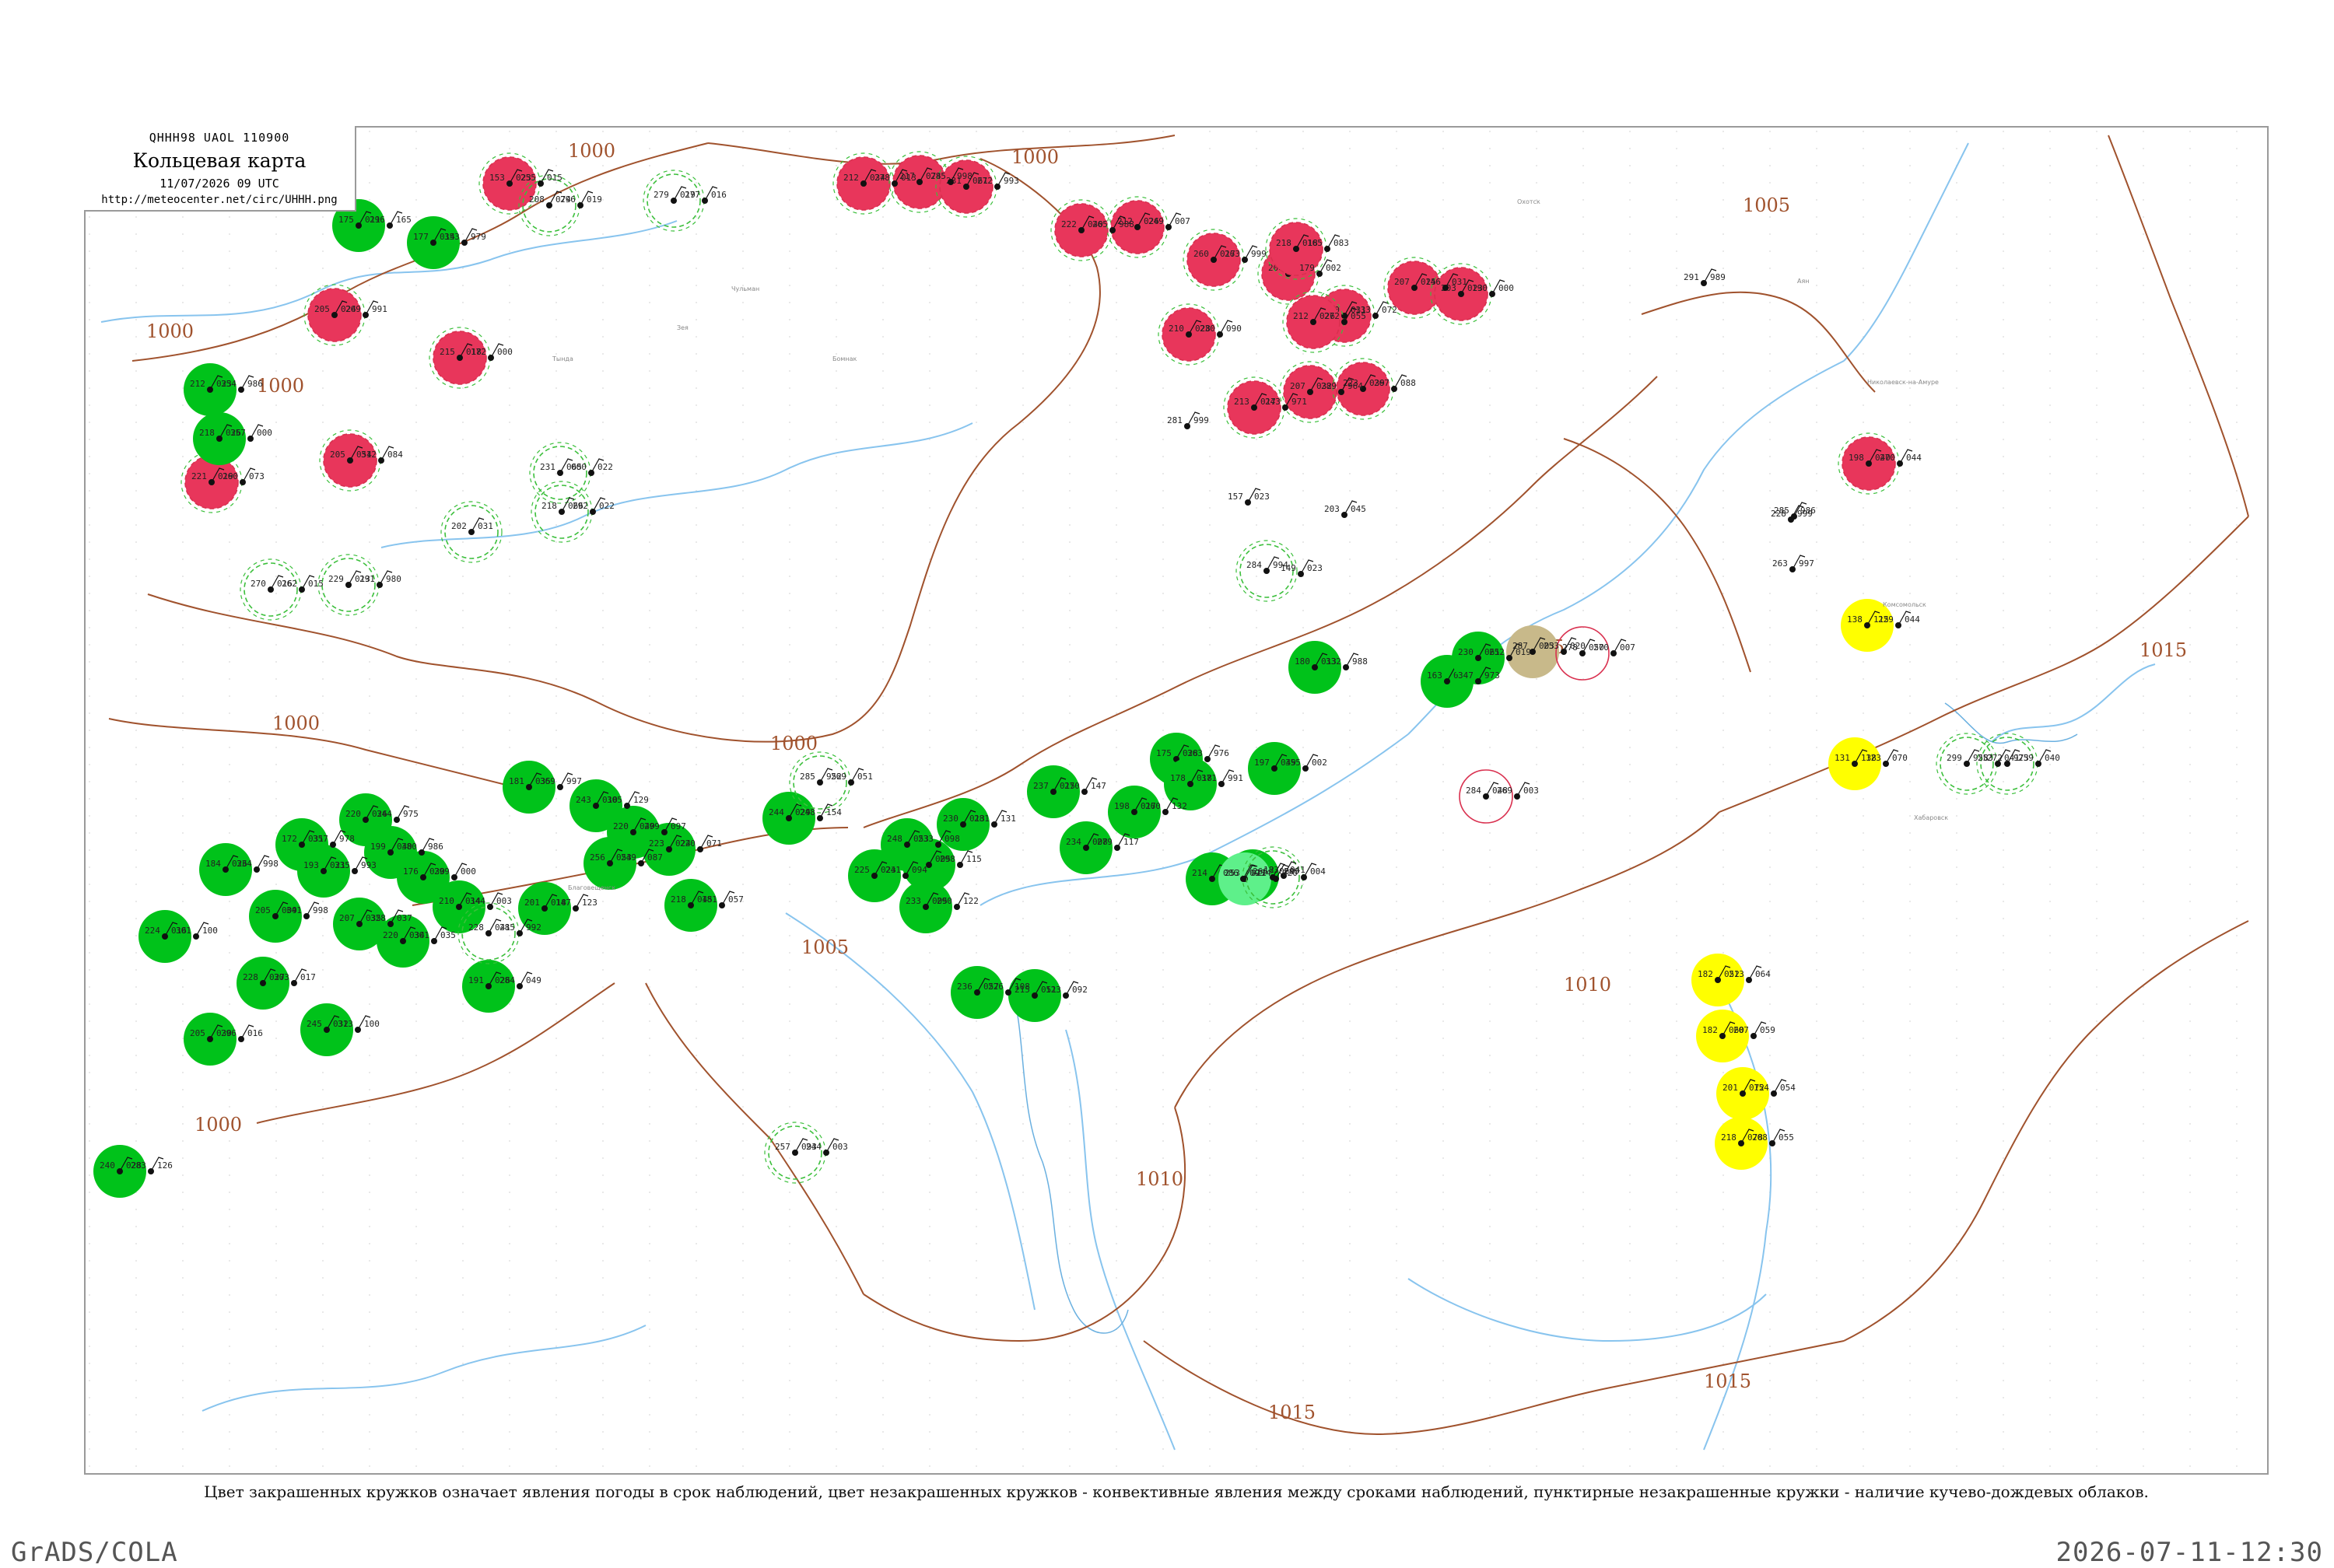 The image size is (2334, 1568). I want to click on station-marker: 212 026, so click(1313, 322).